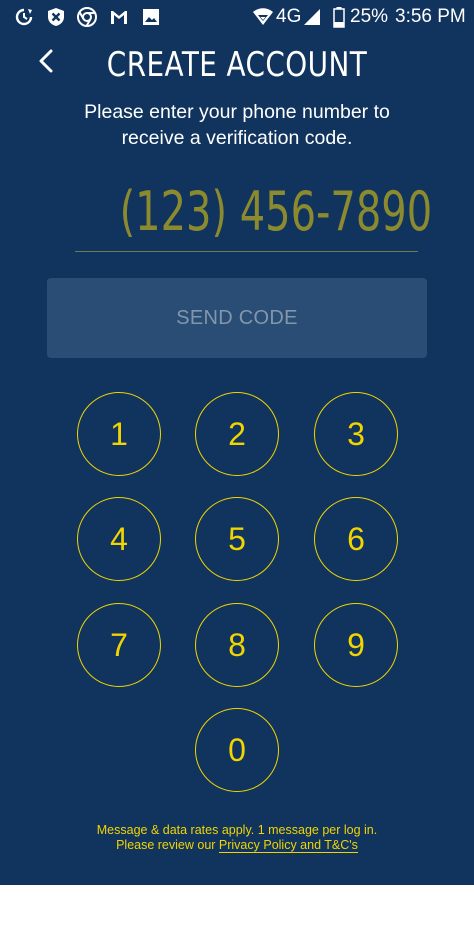 The image size is (474, 948). What do you see at coordinates (288, 845) in the screenshot?
I see `privacy-policy-link: Privacy Policy and T&C's` at bounding box center [288, 845].